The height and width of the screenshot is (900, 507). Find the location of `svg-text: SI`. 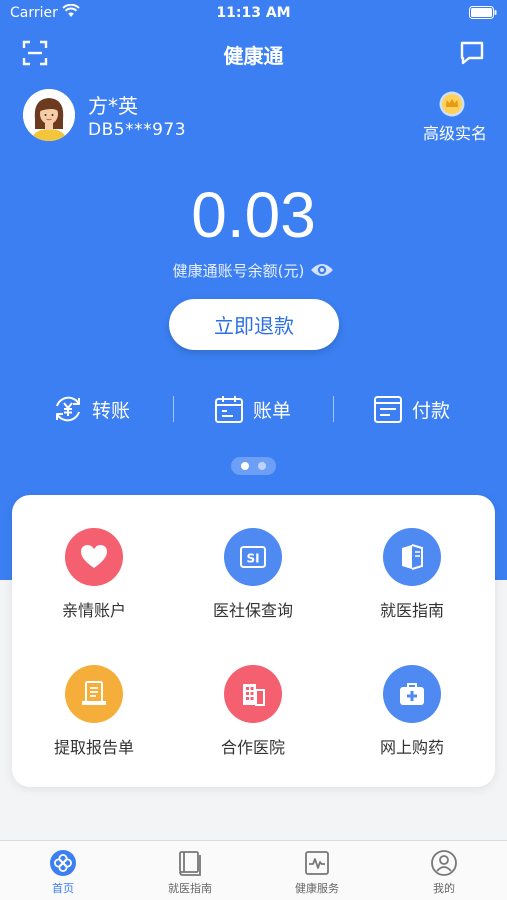

svg-text: SI is located at coordinates (252, 559).